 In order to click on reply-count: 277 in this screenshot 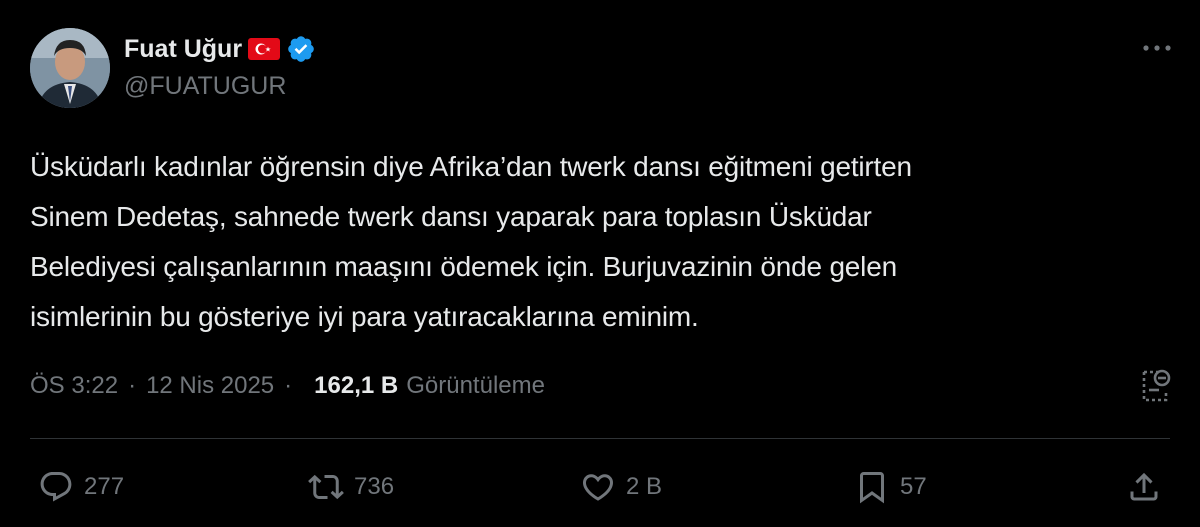, I will do `click(104, 486)`.